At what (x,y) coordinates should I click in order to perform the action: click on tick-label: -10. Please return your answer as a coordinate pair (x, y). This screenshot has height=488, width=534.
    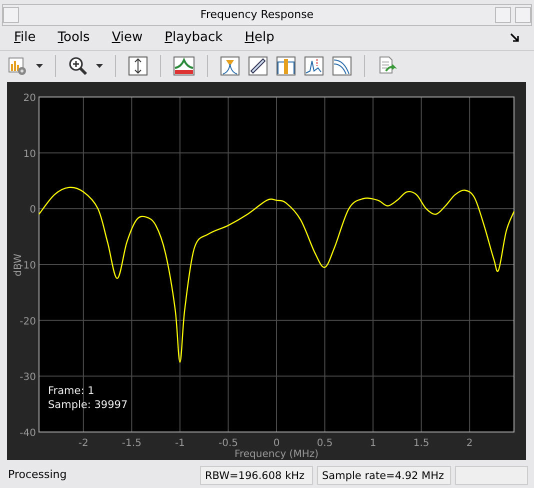
    Looking at the image, I should click on (28, 266).